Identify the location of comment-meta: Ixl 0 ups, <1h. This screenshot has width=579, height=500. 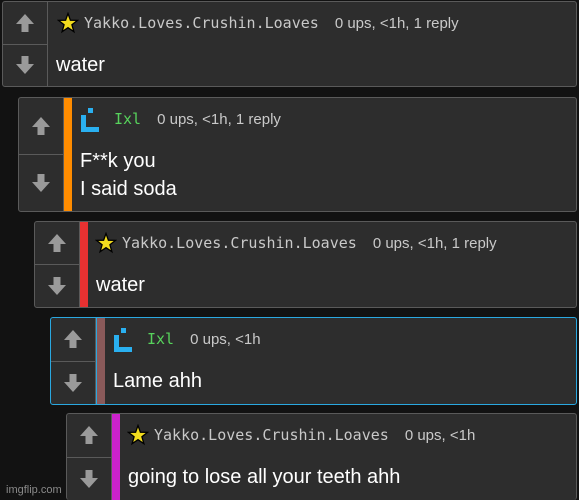
(341, 339).